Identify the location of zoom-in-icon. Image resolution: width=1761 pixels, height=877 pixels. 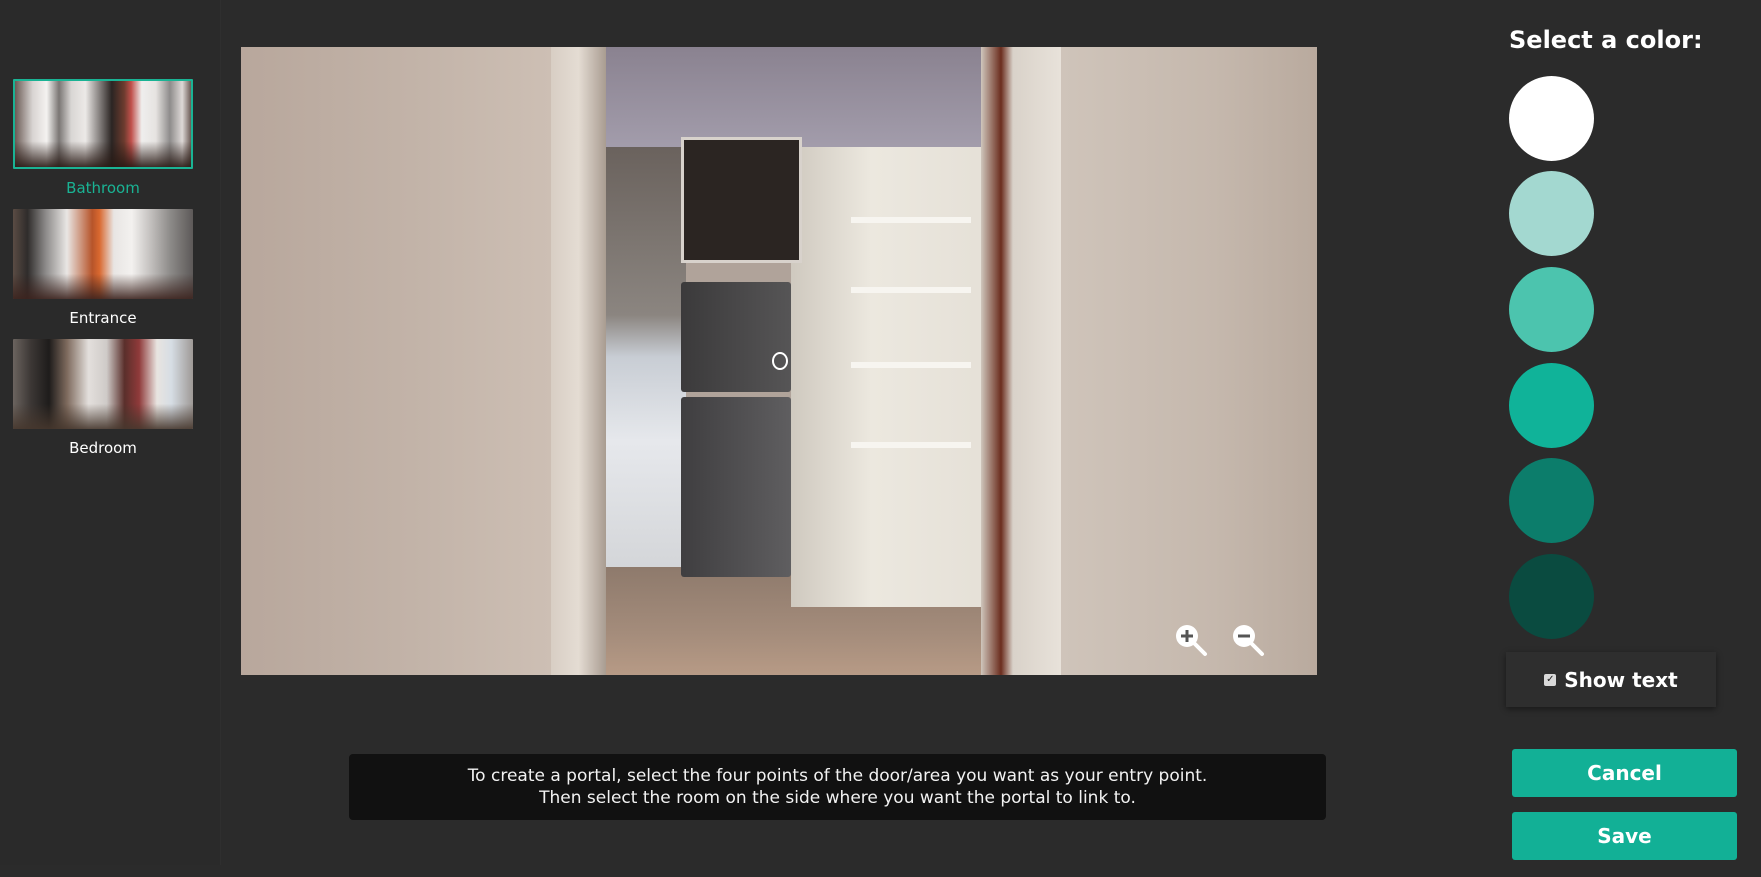
(1191, 640).